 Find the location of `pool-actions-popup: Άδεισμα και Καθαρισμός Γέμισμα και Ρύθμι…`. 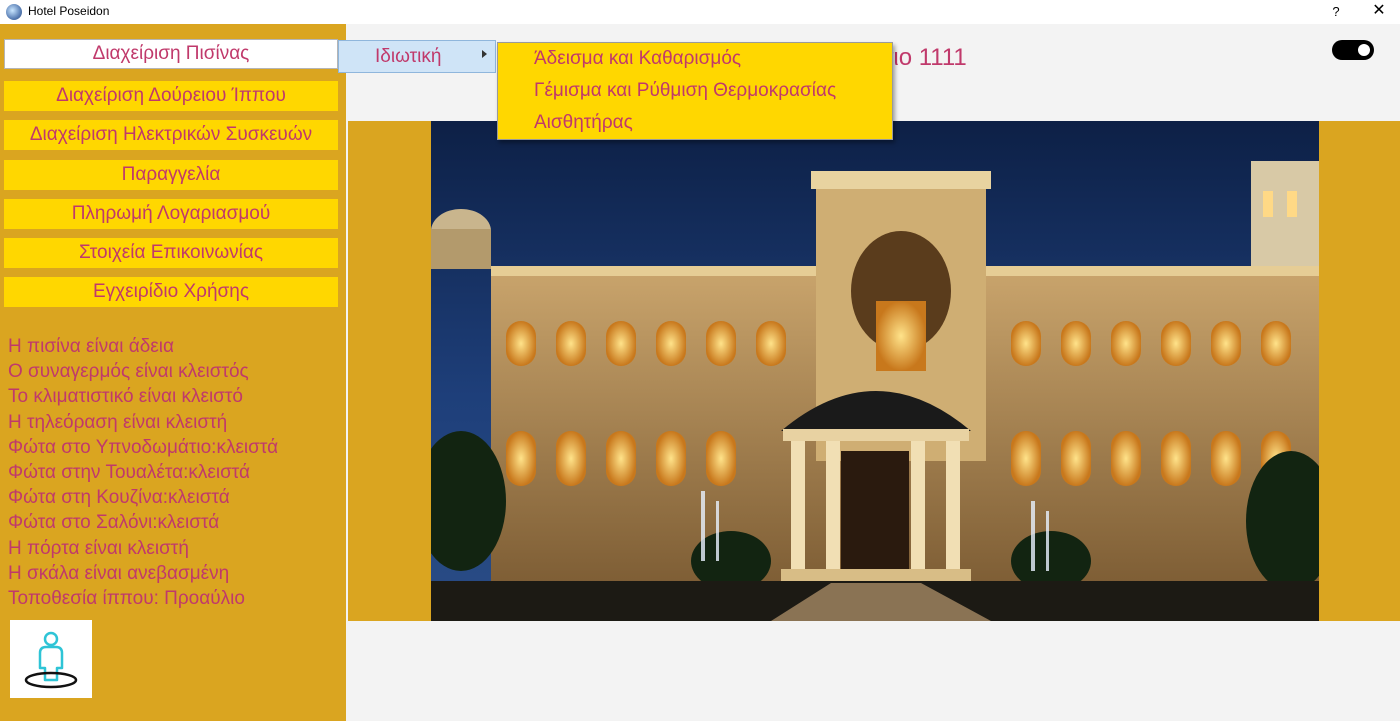

pool-actions-popup: Άδεισμα και Καθαρισμός Γέμισμα και Ρύθμι… is located at coordinates (695, 91).